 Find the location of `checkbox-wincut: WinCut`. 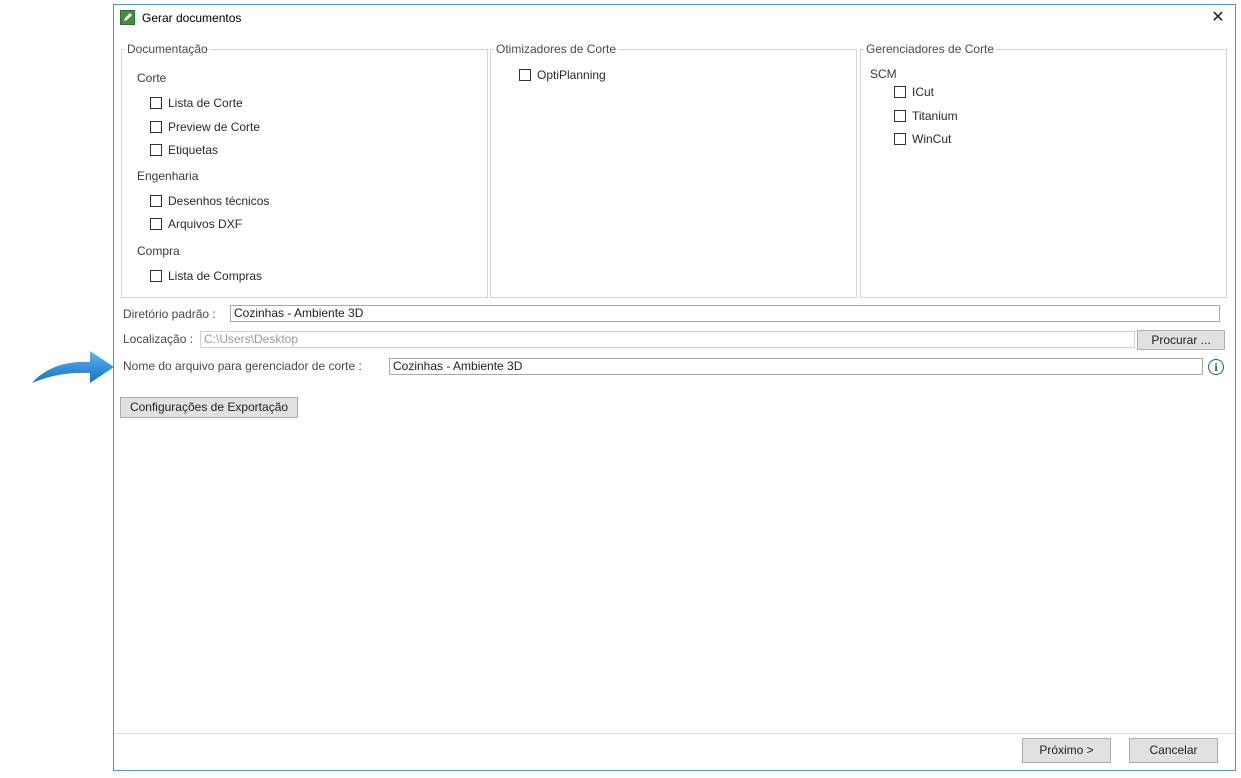

checkbox-wincut: WinCut is located at coordinates (922, 139).